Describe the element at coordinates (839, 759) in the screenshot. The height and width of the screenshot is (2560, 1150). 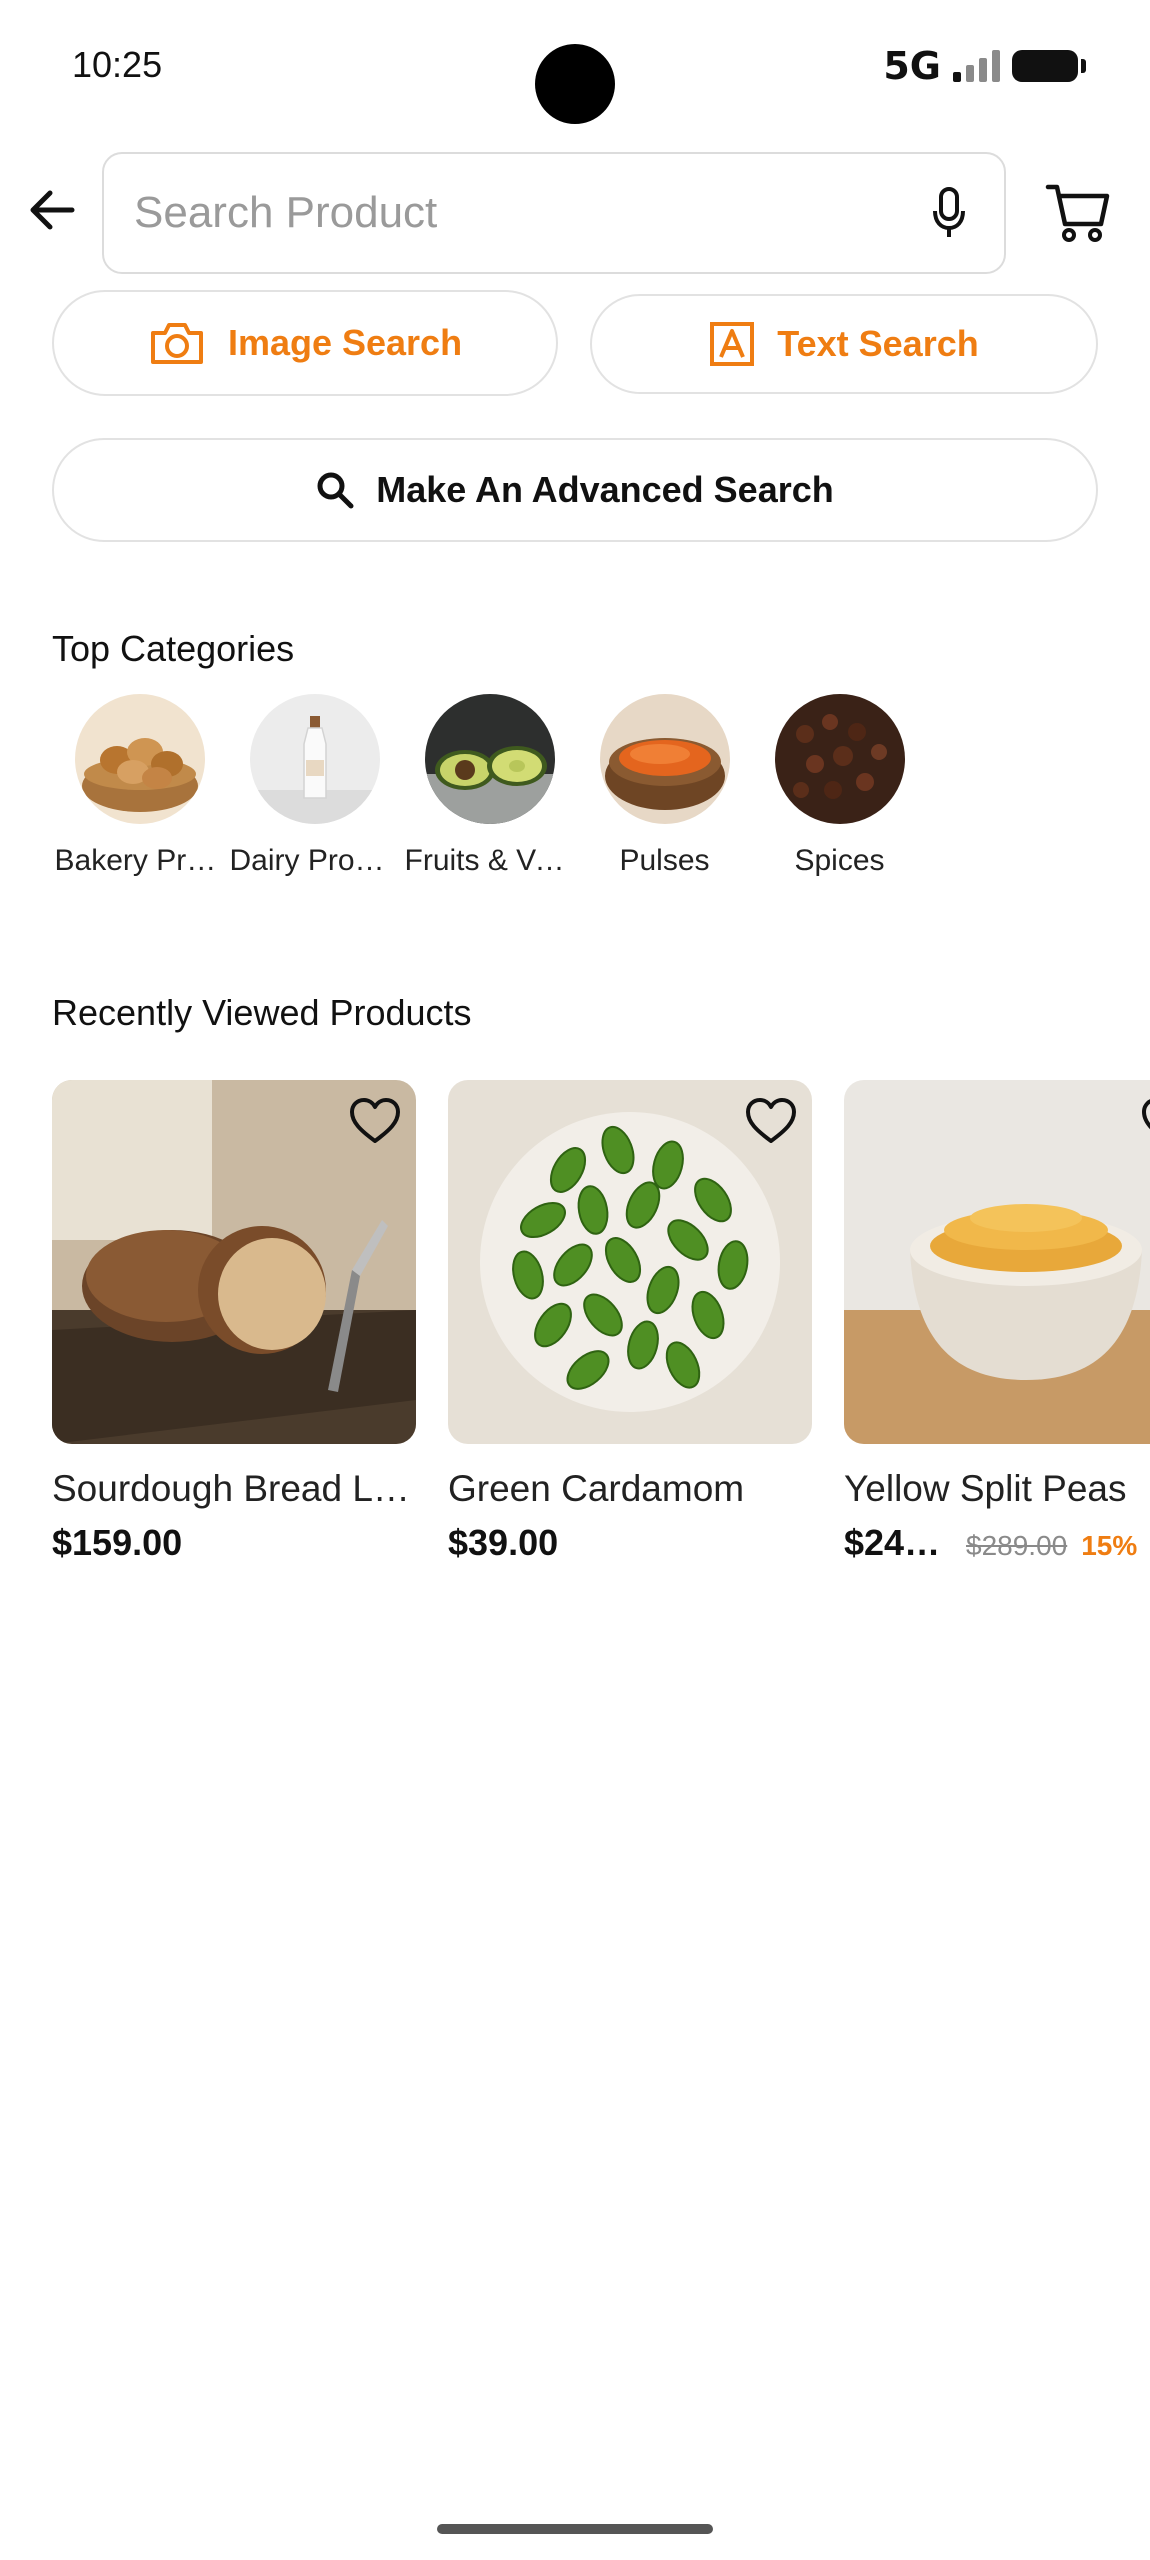
I see `spices-image` at that location.